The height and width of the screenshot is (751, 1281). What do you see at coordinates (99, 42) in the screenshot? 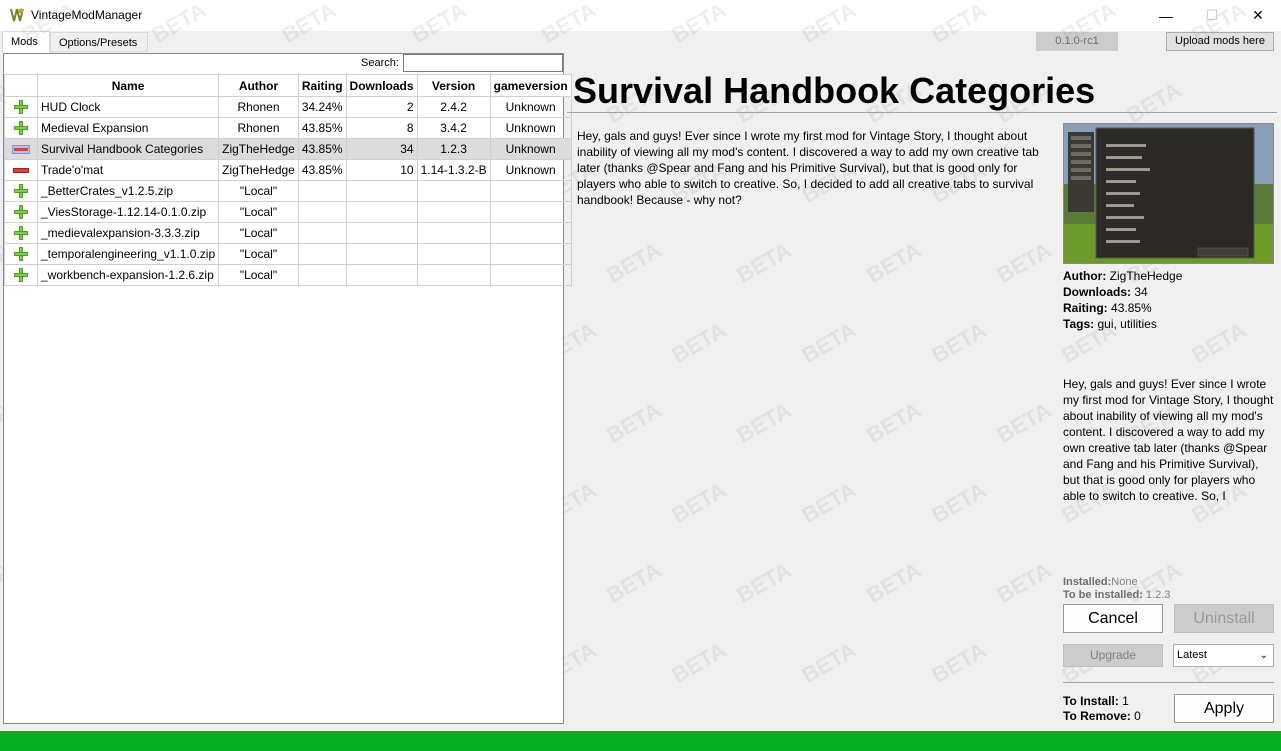
I see `tab-options-presets: Options/Presets` at bounding box center [99, 42].